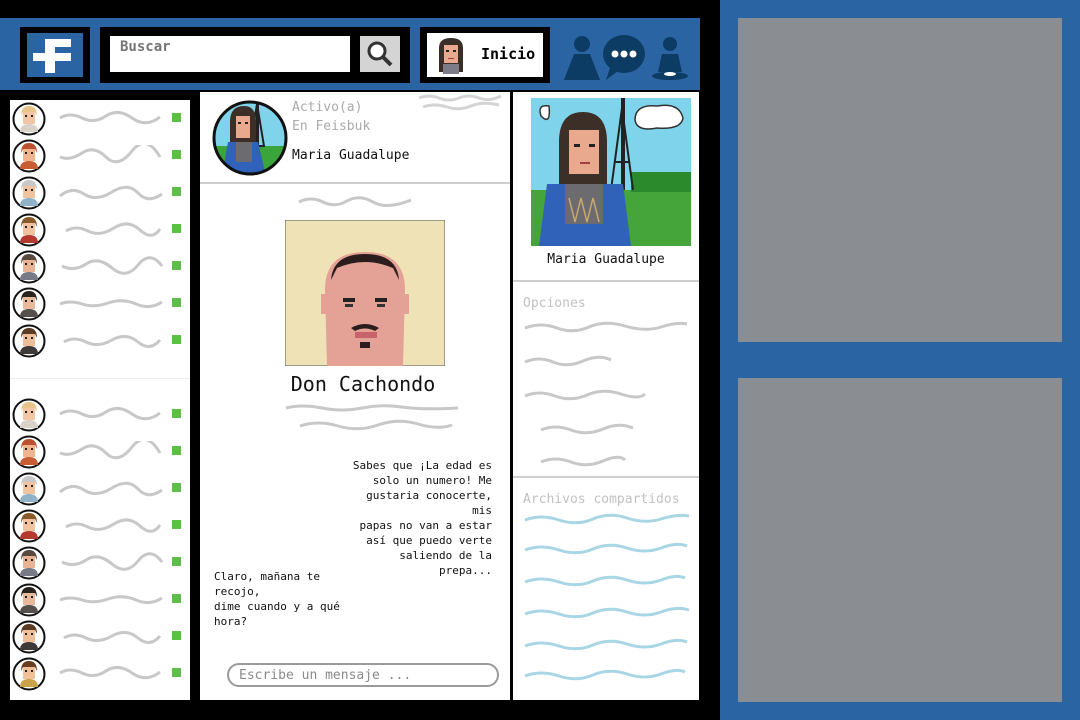 This screenshot has width=1080, height=720. I want to click on chat-status-line2: En Feisbuk, so click(331, 126).